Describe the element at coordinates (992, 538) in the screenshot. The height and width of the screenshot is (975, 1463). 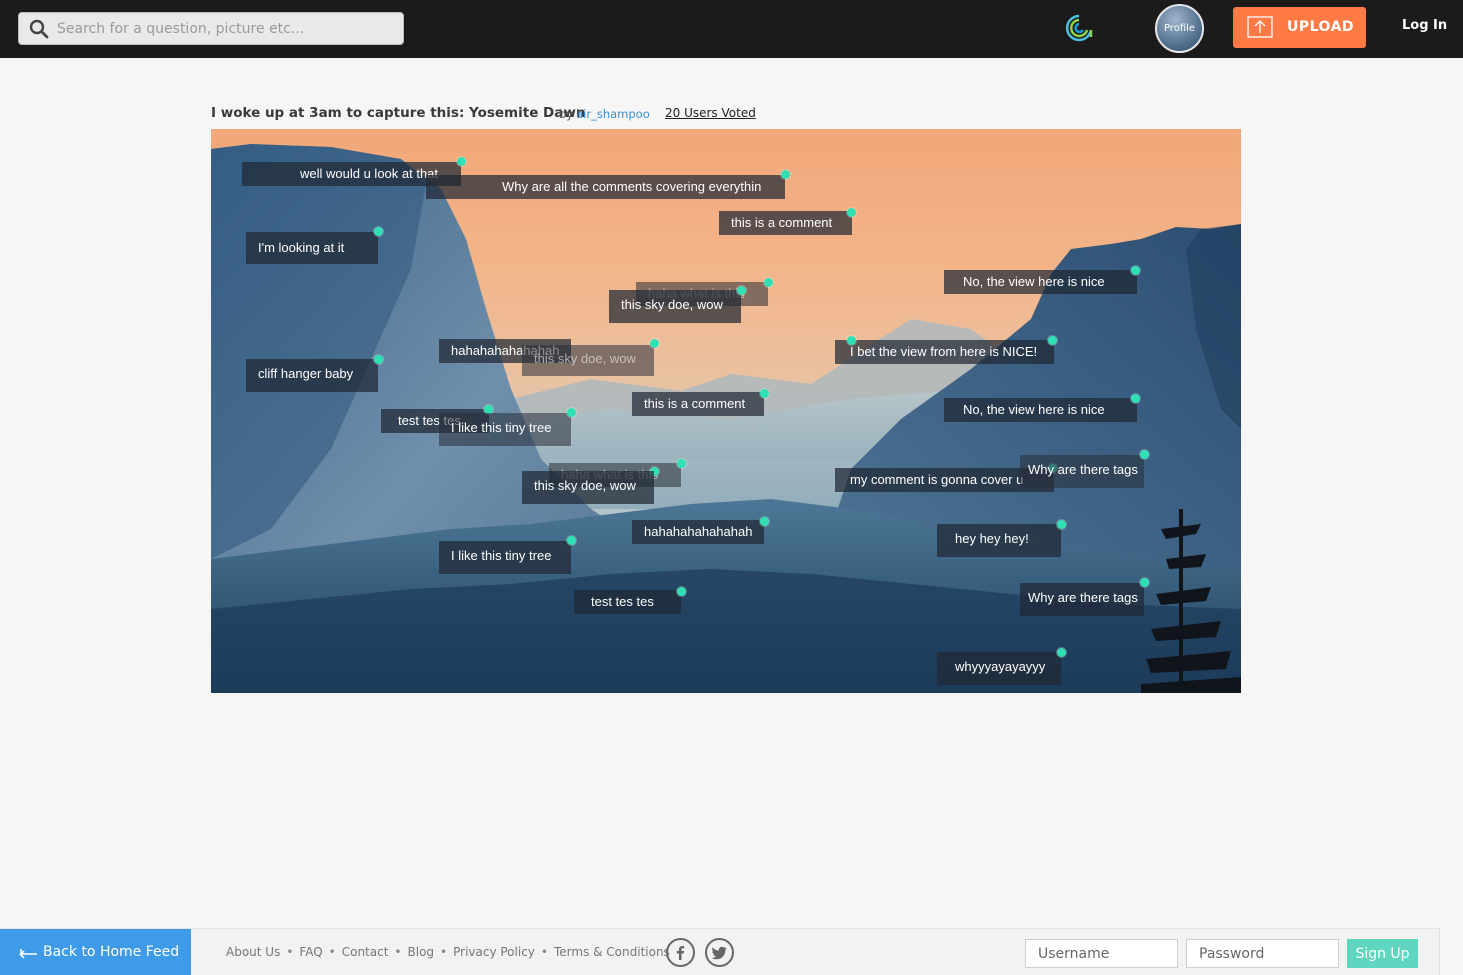
I see `comment-text: hey hey hey!` at that location.